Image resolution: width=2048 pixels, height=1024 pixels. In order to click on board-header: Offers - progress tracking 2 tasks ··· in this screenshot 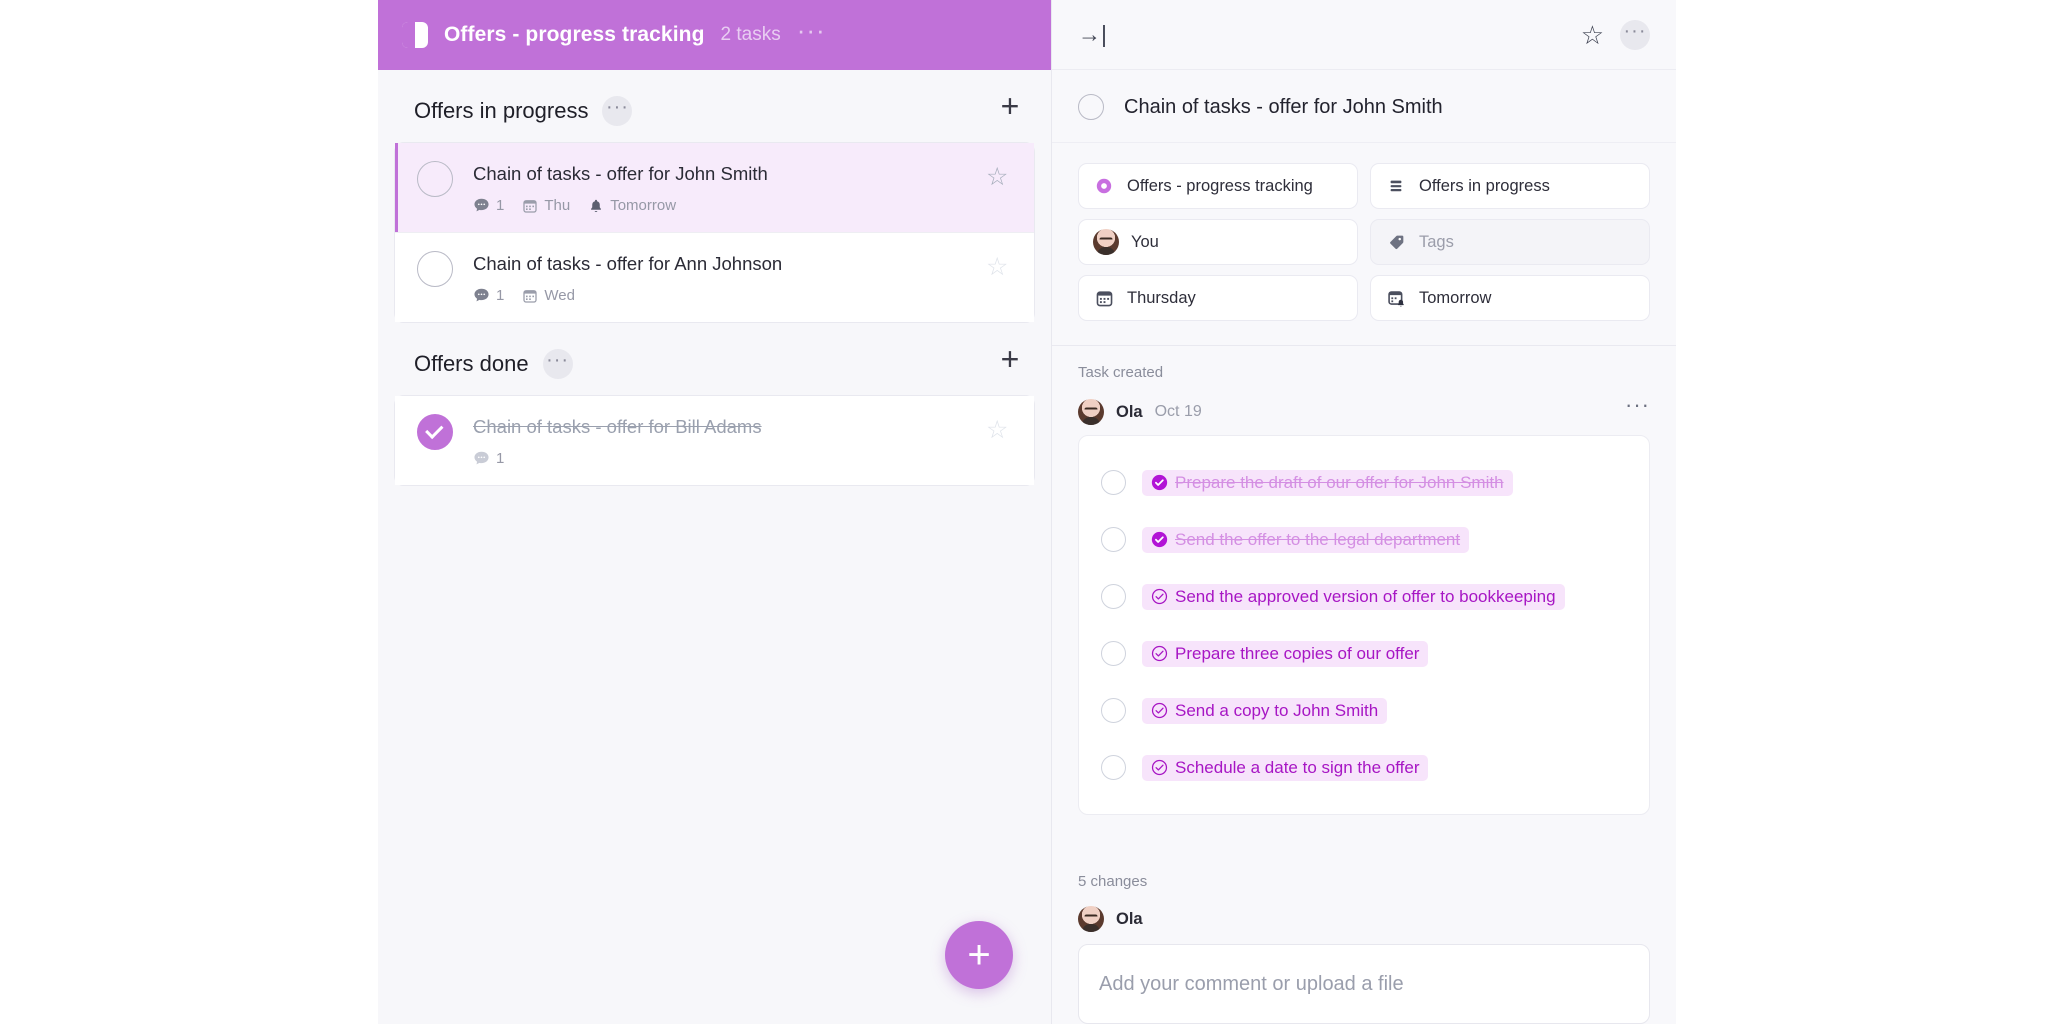, I will do `click(714, 35)`.